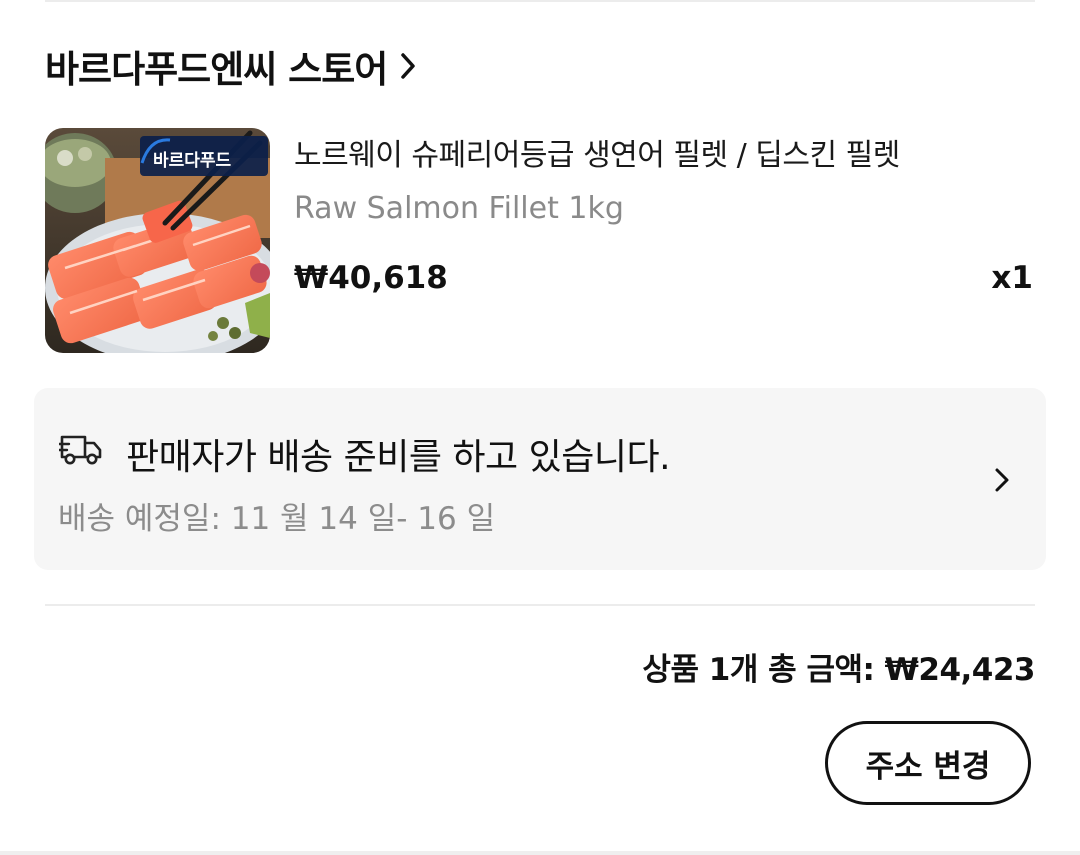 The width and height of the screenshot is (1080, 855). I want to click on product-thumbnail: 바르다푸드, so click(157, 240).